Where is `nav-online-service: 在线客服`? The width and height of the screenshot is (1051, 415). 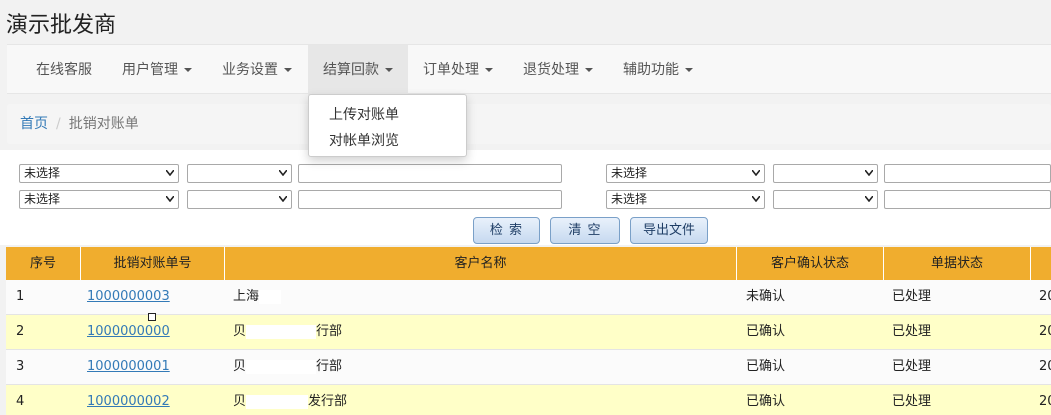
nav-online-service: 在线客服 is located at coordinates (64, 70).